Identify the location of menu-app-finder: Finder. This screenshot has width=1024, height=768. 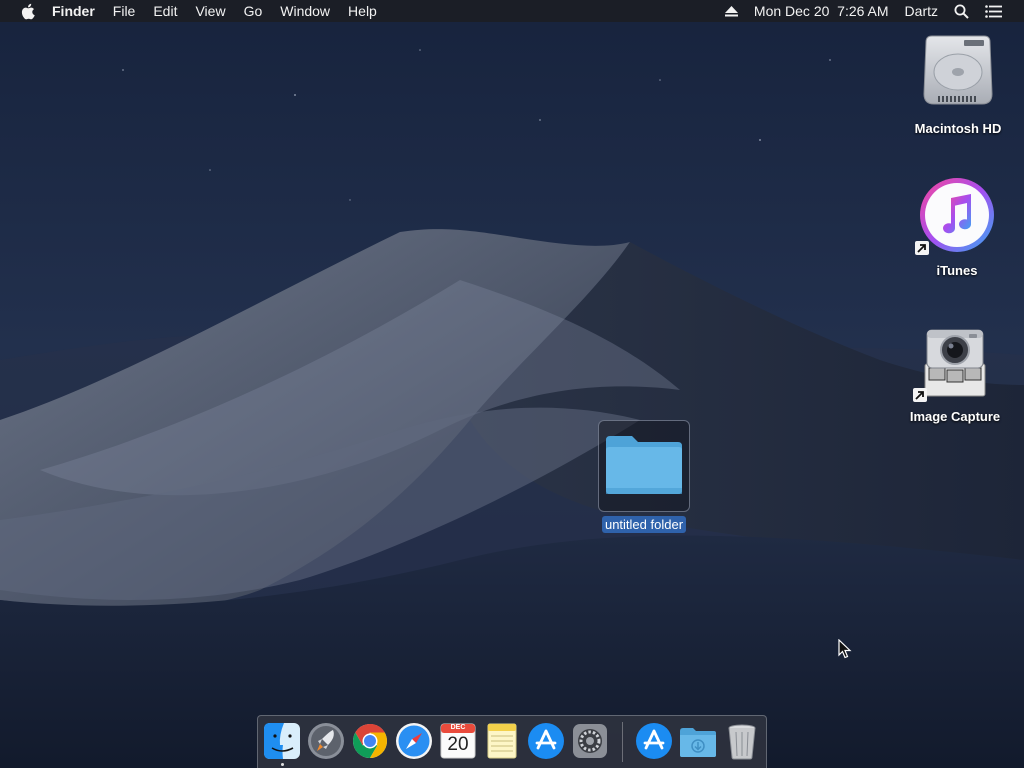
(73, 11).